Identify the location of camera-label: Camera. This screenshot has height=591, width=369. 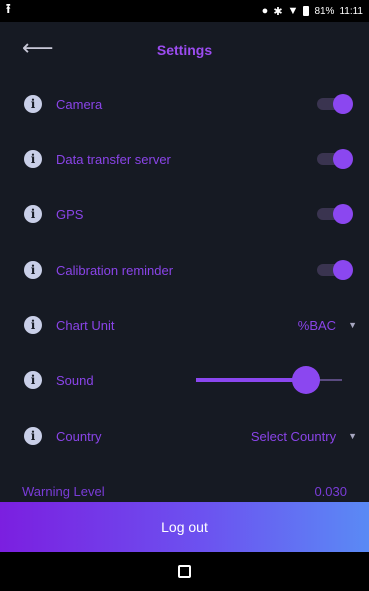
(79, 104).